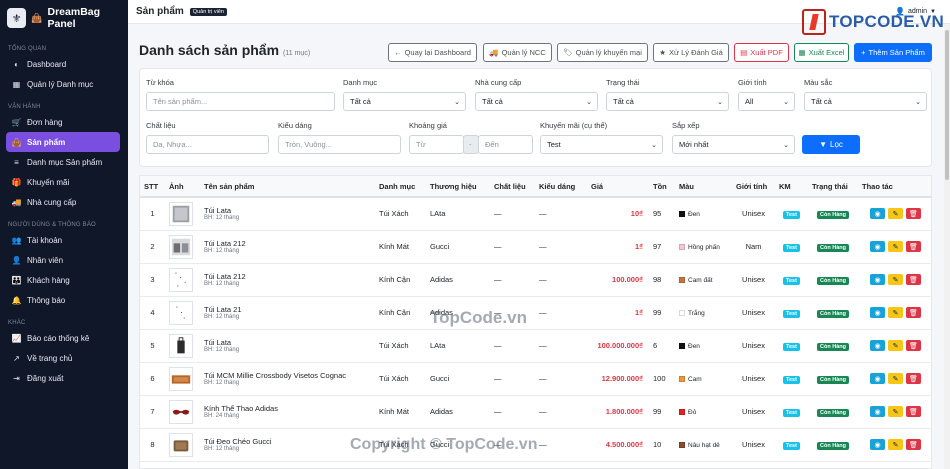  What do you see at coordinates (289, 375) in the screenshot?
I see `product-name: Túi MCM Millie Crossbody Visetos Cognac` at bounding box center [289, 375].